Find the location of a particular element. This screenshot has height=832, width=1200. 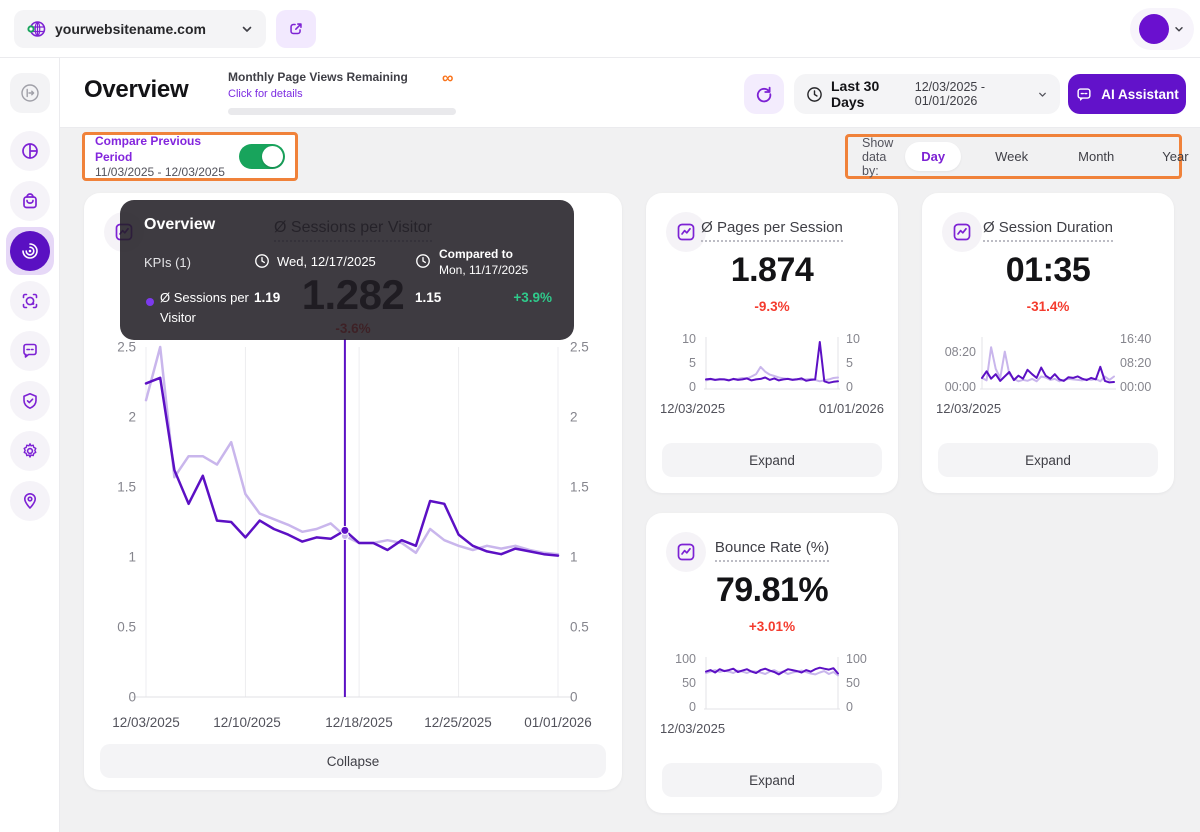

sidebar-item-ecommerce is located at coordinates (29, 201).